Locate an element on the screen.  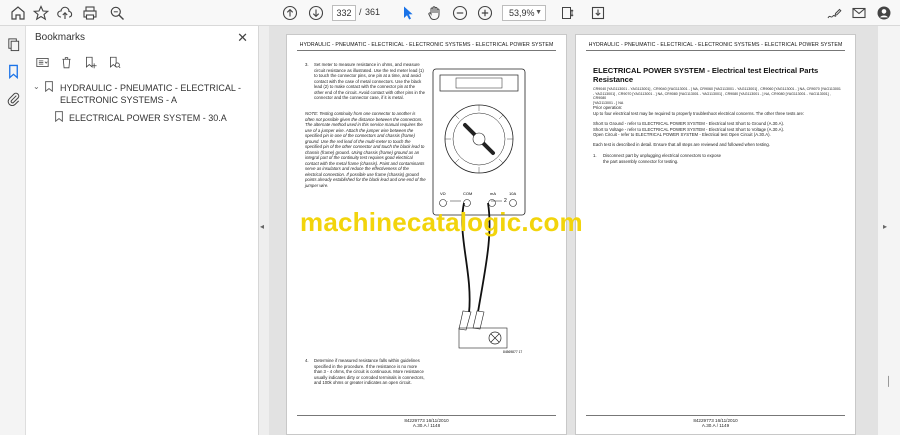
zoom-in-icon is located at coordinates (485, 13).